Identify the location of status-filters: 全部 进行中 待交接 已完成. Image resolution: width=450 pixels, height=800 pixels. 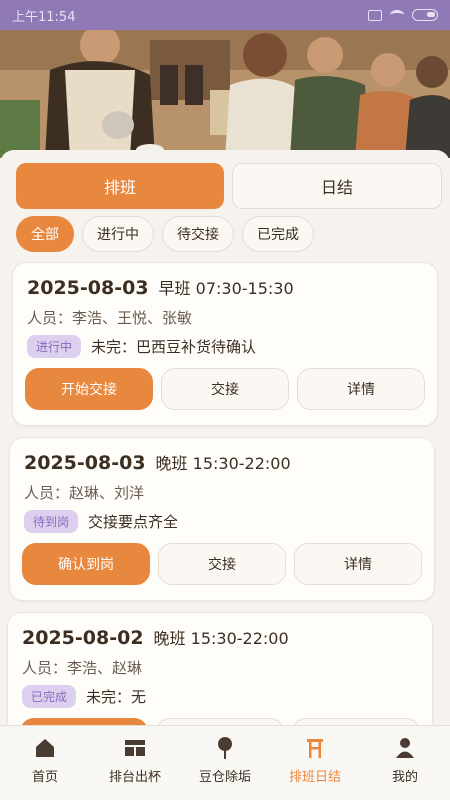
(165, 234).